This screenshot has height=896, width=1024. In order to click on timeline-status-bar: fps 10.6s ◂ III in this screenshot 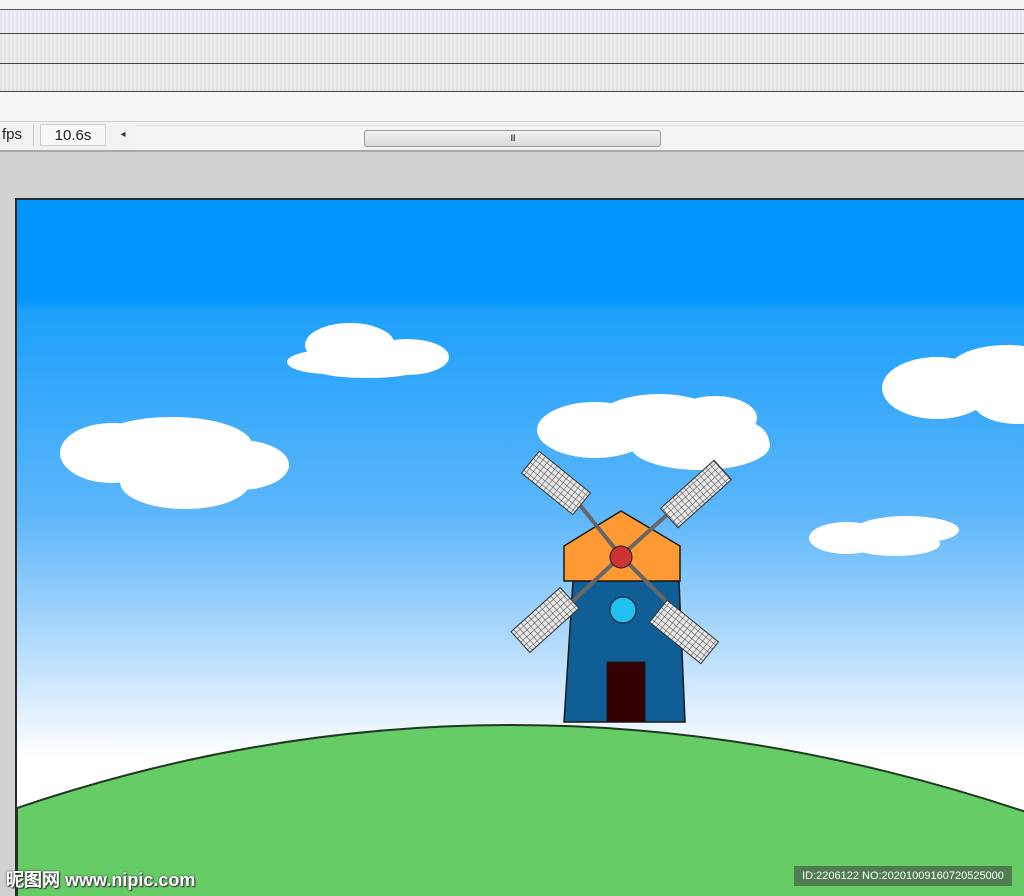, I will do `click(512, 137)`.